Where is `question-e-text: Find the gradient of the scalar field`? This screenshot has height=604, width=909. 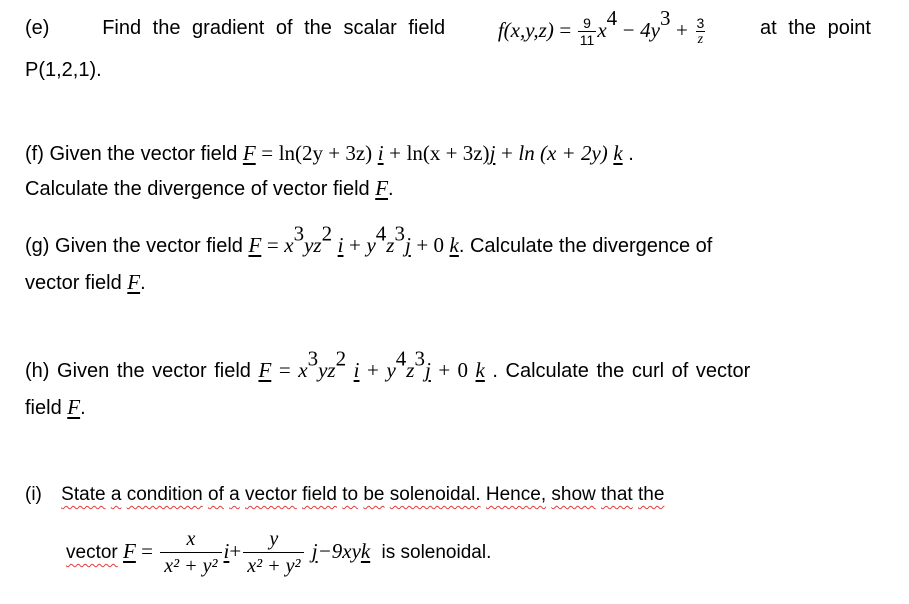 question-e-text: Find the gradient of the scalar field is located at coordinates (274, 28).